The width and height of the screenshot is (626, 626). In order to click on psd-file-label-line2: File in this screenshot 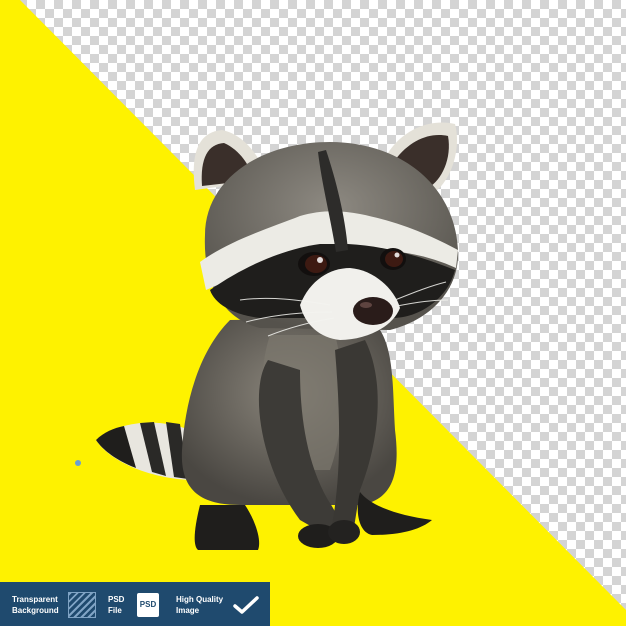, I will do `click(115, 610)`.